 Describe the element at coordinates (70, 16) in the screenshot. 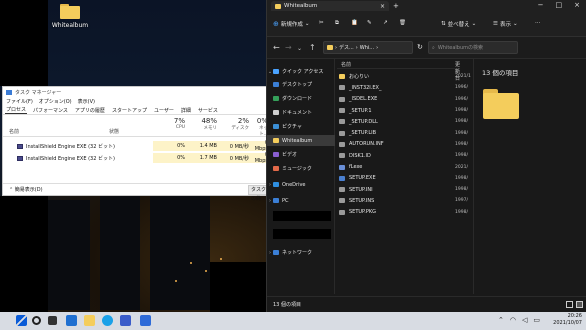

I see `desktop-folder-whitealbum: Whitealbum` at that location.